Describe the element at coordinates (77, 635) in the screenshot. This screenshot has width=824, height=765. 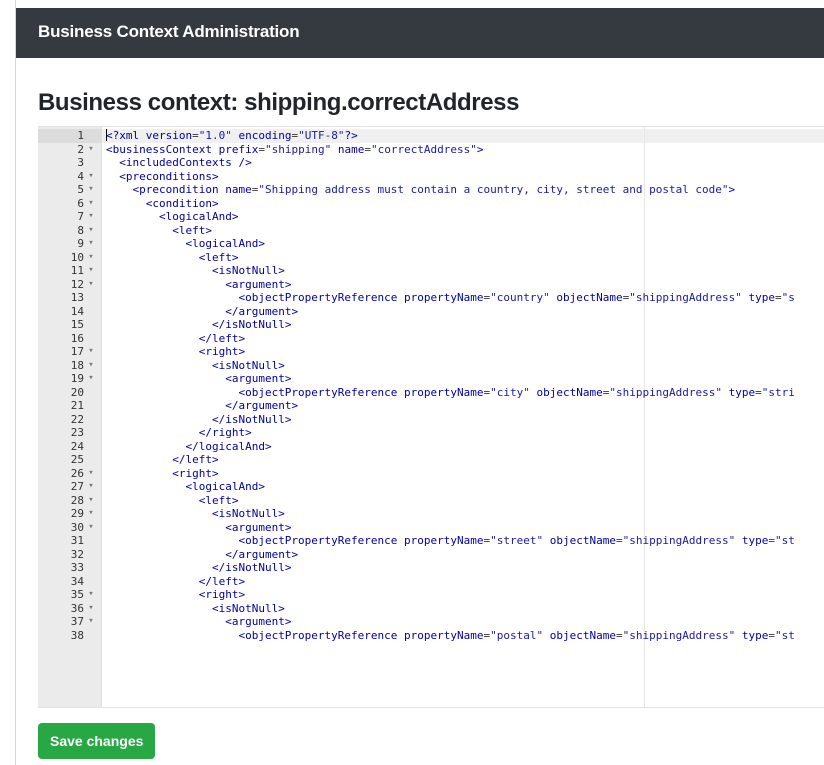
I see `line-number: 38` at that location.